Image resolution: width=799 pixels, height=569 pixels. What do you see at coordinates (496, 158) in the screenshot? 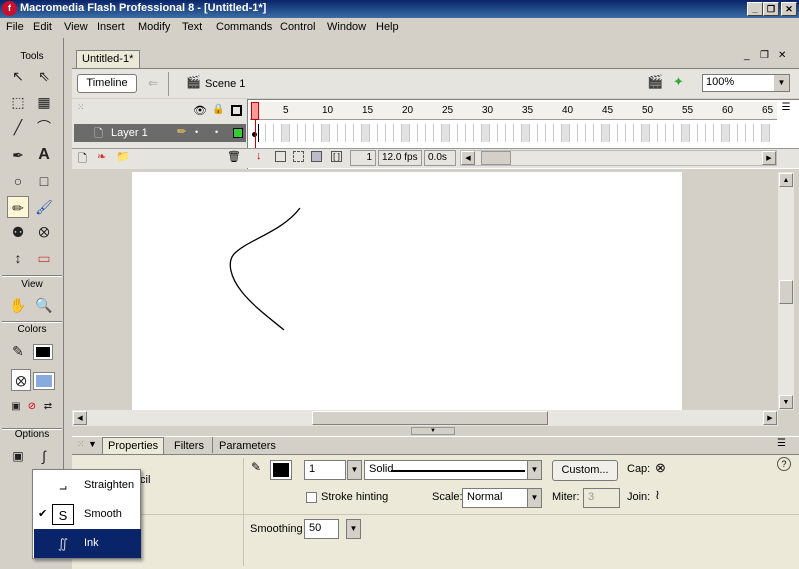
I see `timeline-scroll-thumb` at bounding box center [496, 158].